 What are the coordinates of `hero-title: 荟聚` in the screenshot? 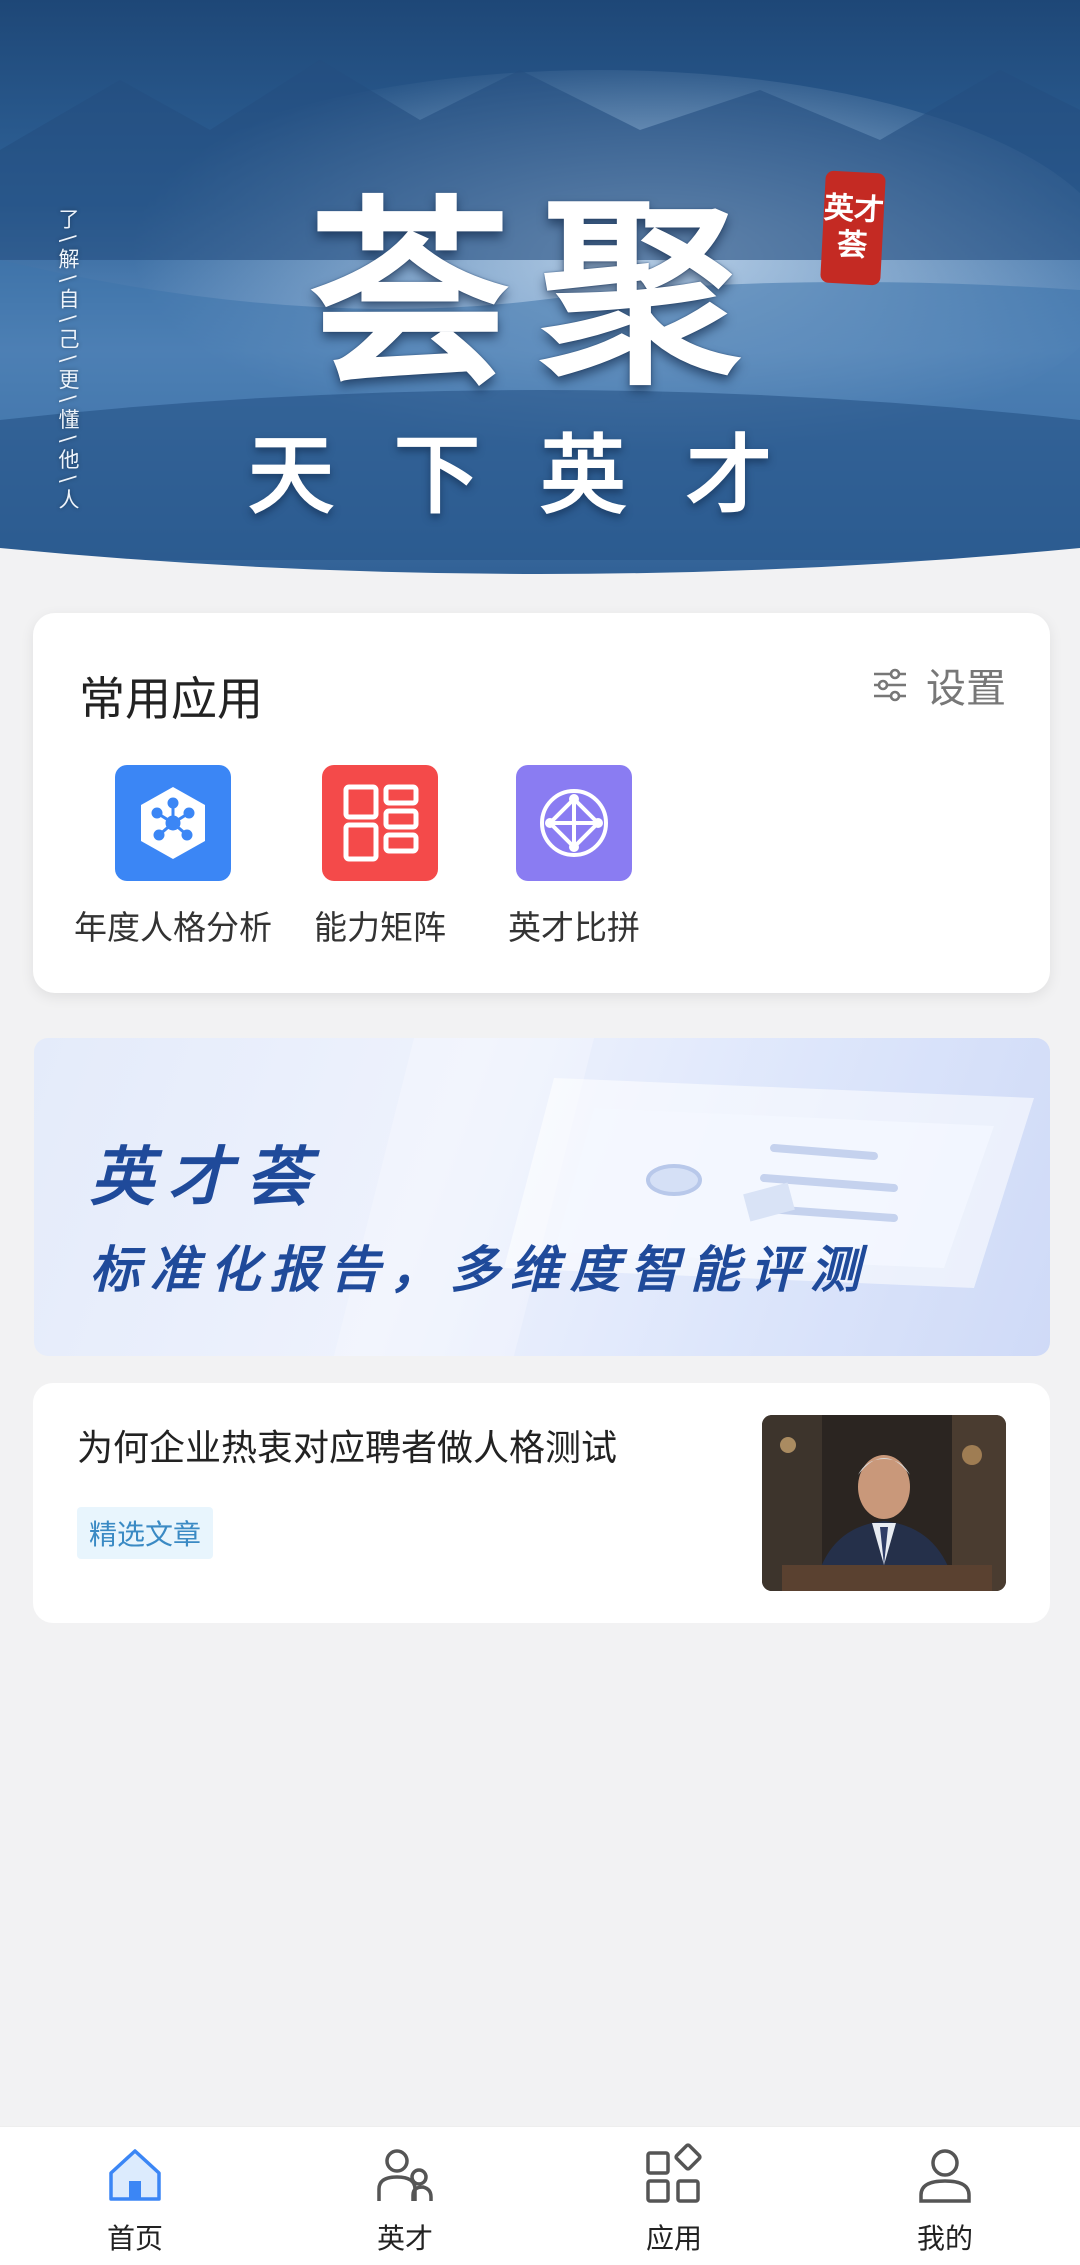 It's located at (539, 294).